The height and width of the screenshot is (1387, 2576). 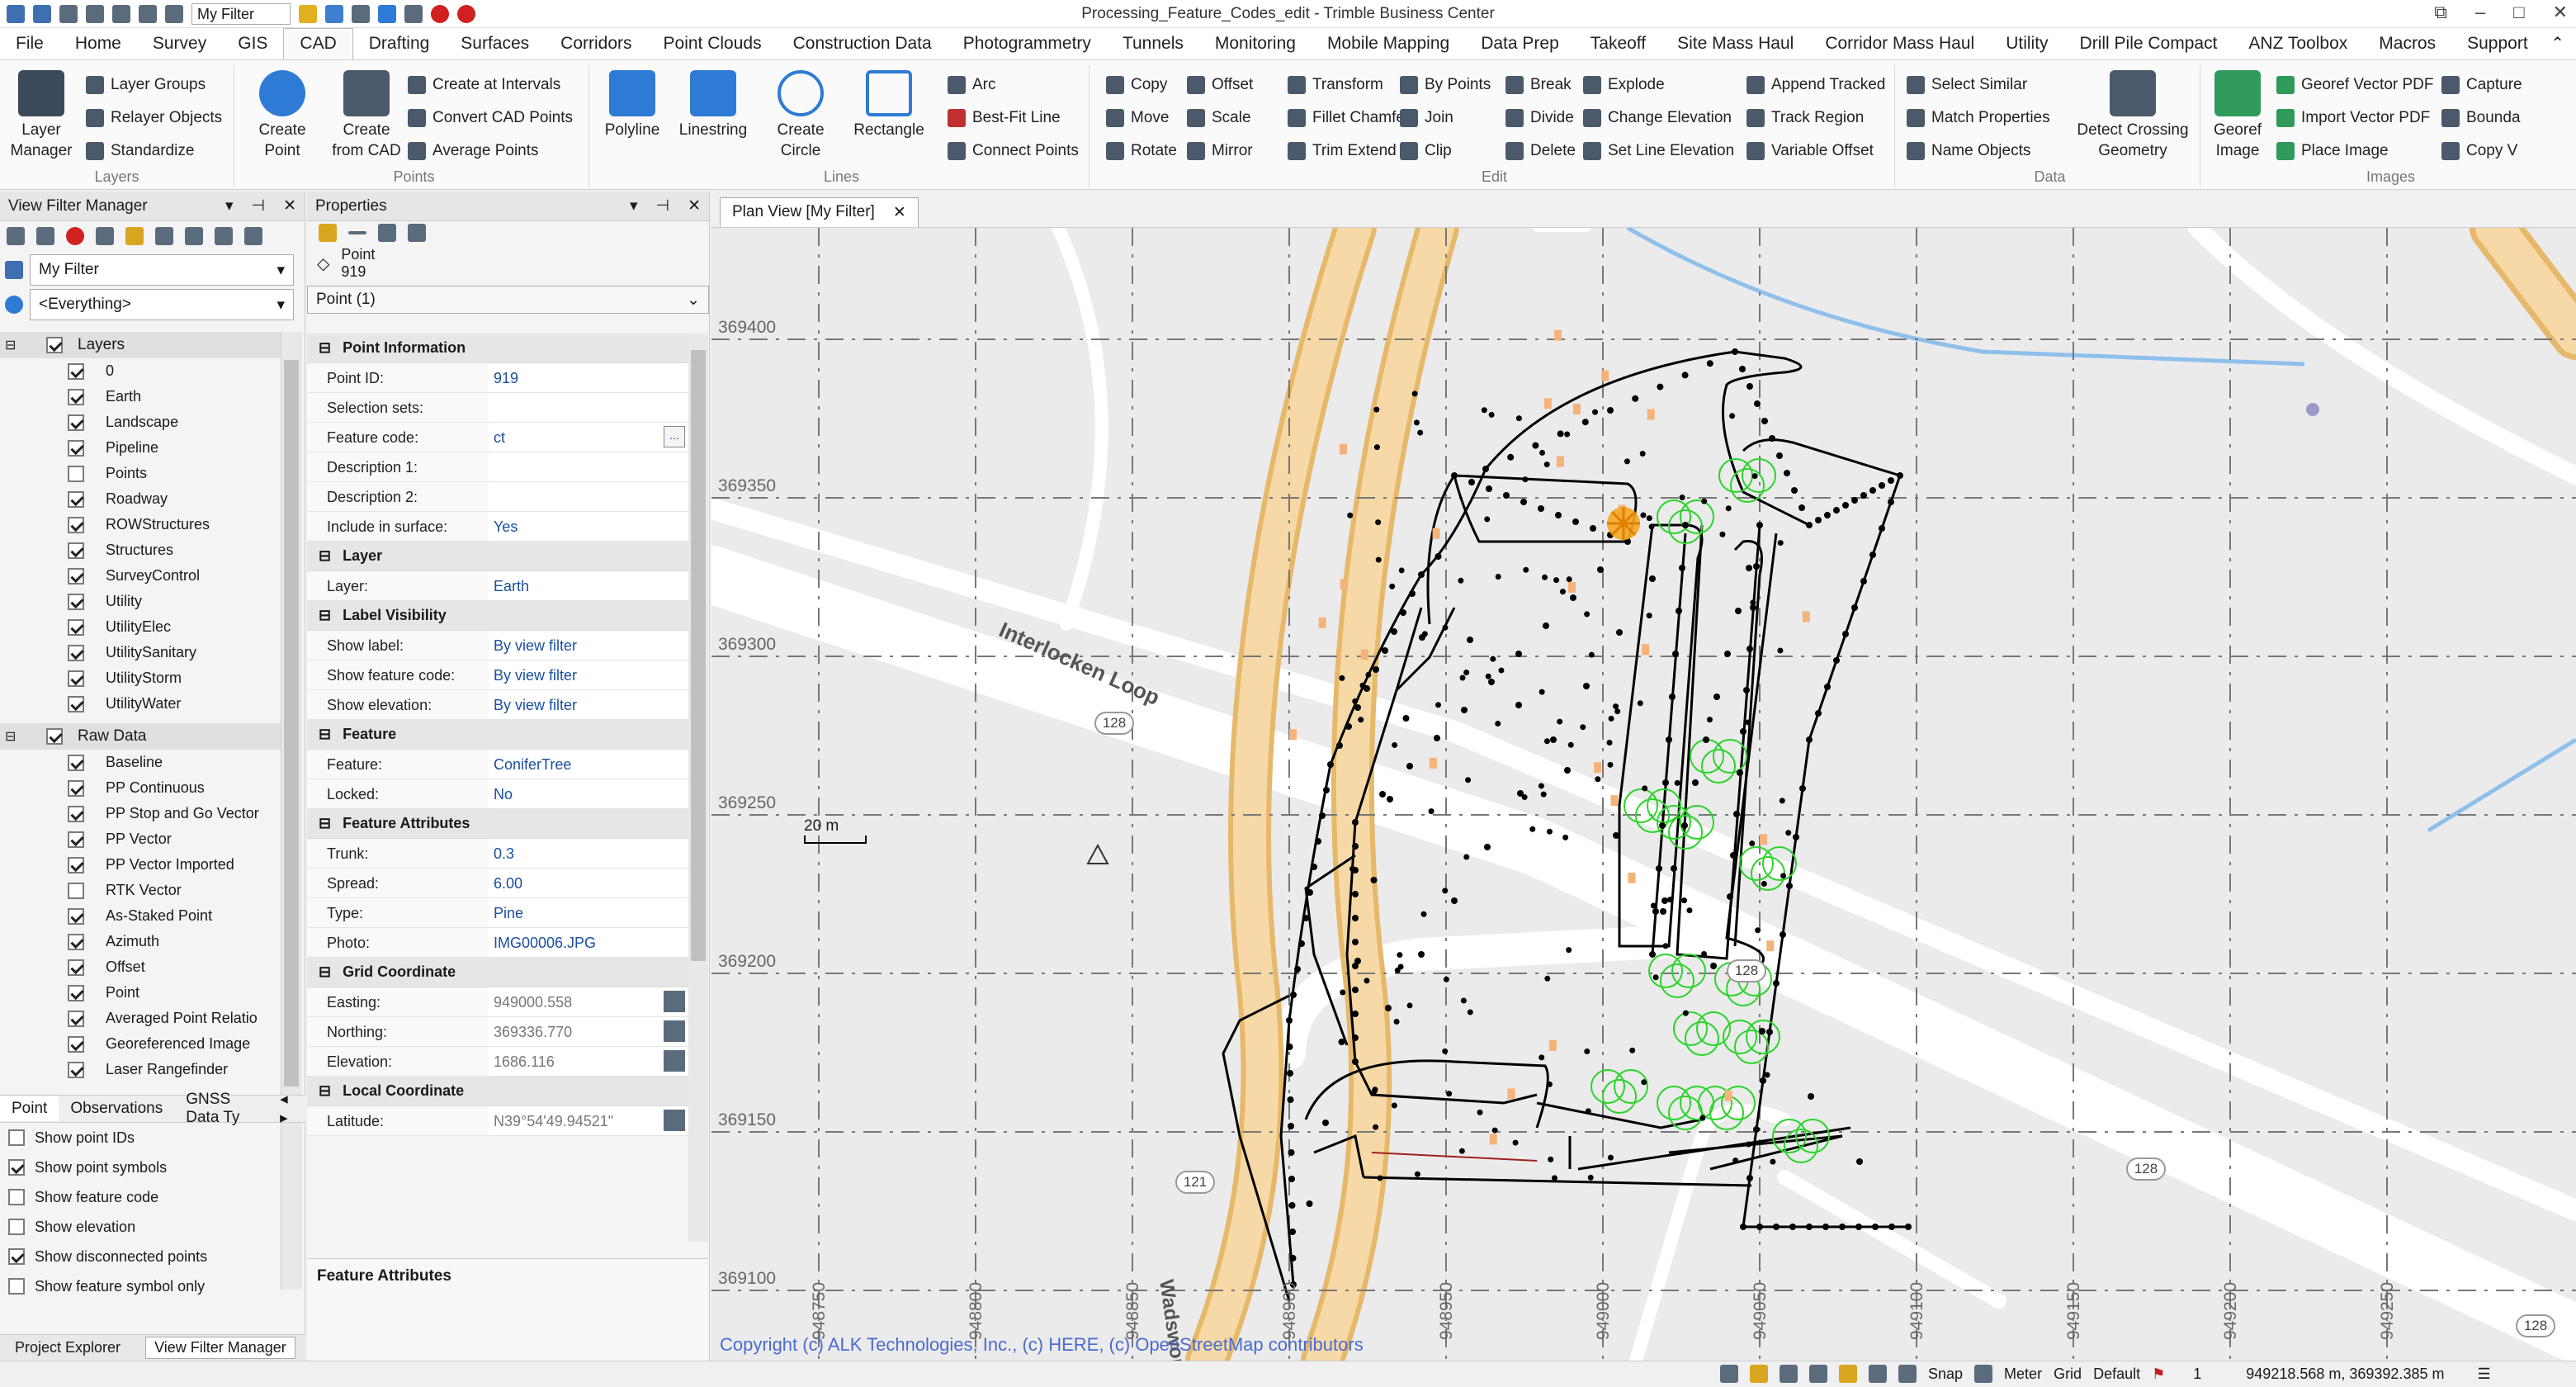 What do you see at coordinates (140, 151) in the screenshot?
I see `standardize-button: Standardize` at bounding box center [140, 151].